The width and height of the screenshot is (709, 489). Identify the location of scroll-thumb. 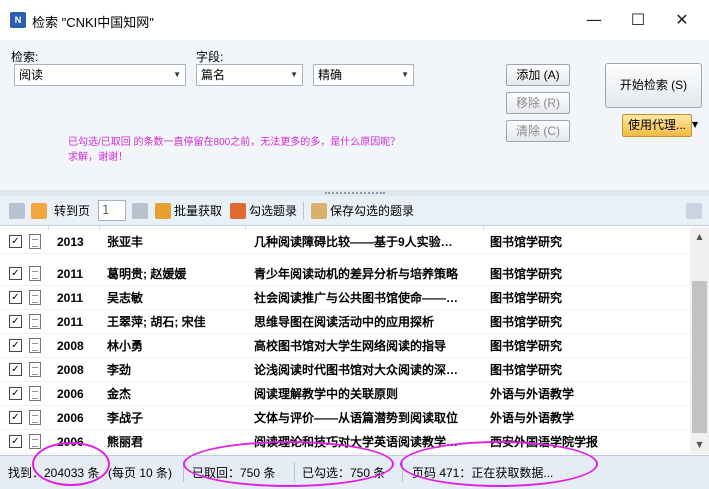
(699, 357).